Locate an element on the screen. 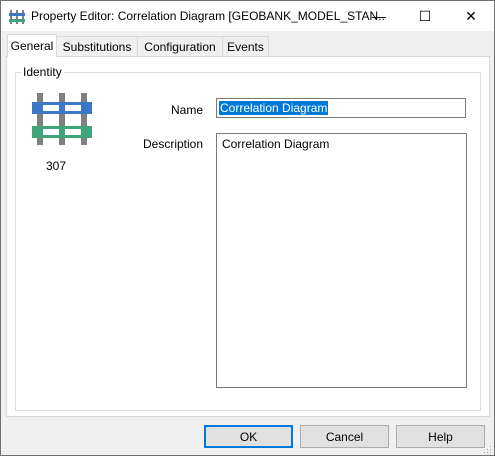  tab-substitutions: Substitutions is located at coordinates (97, 46).